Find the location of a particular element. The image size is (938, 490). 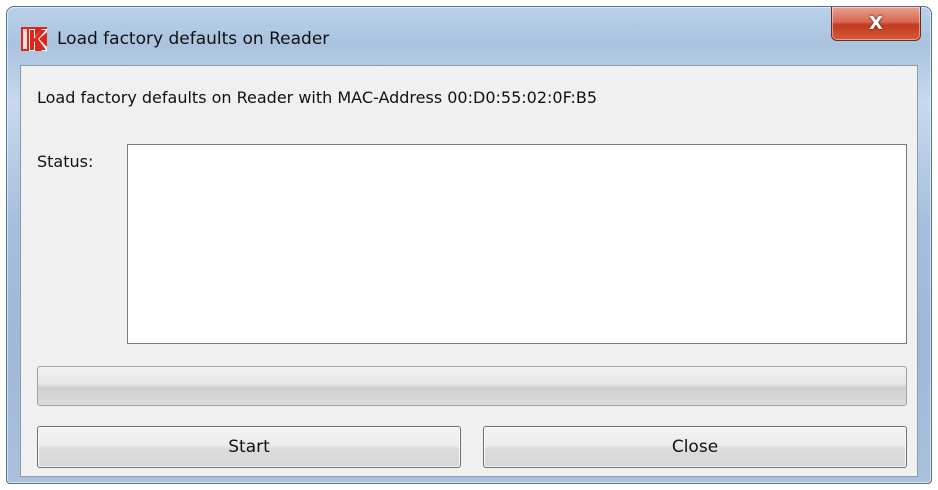

start-button: Start is located at coordinates (249, 447).